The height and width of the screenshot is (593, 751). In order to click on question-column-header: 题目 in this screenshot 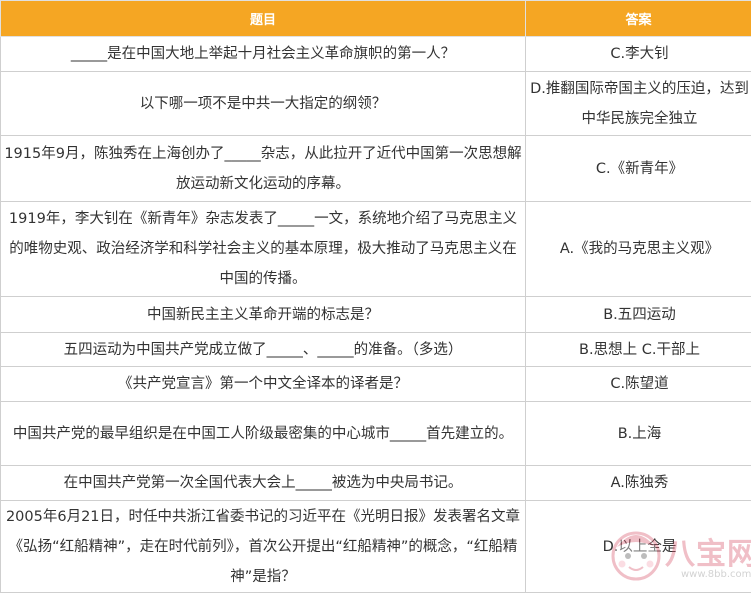, I will do `click(263, 19)`.